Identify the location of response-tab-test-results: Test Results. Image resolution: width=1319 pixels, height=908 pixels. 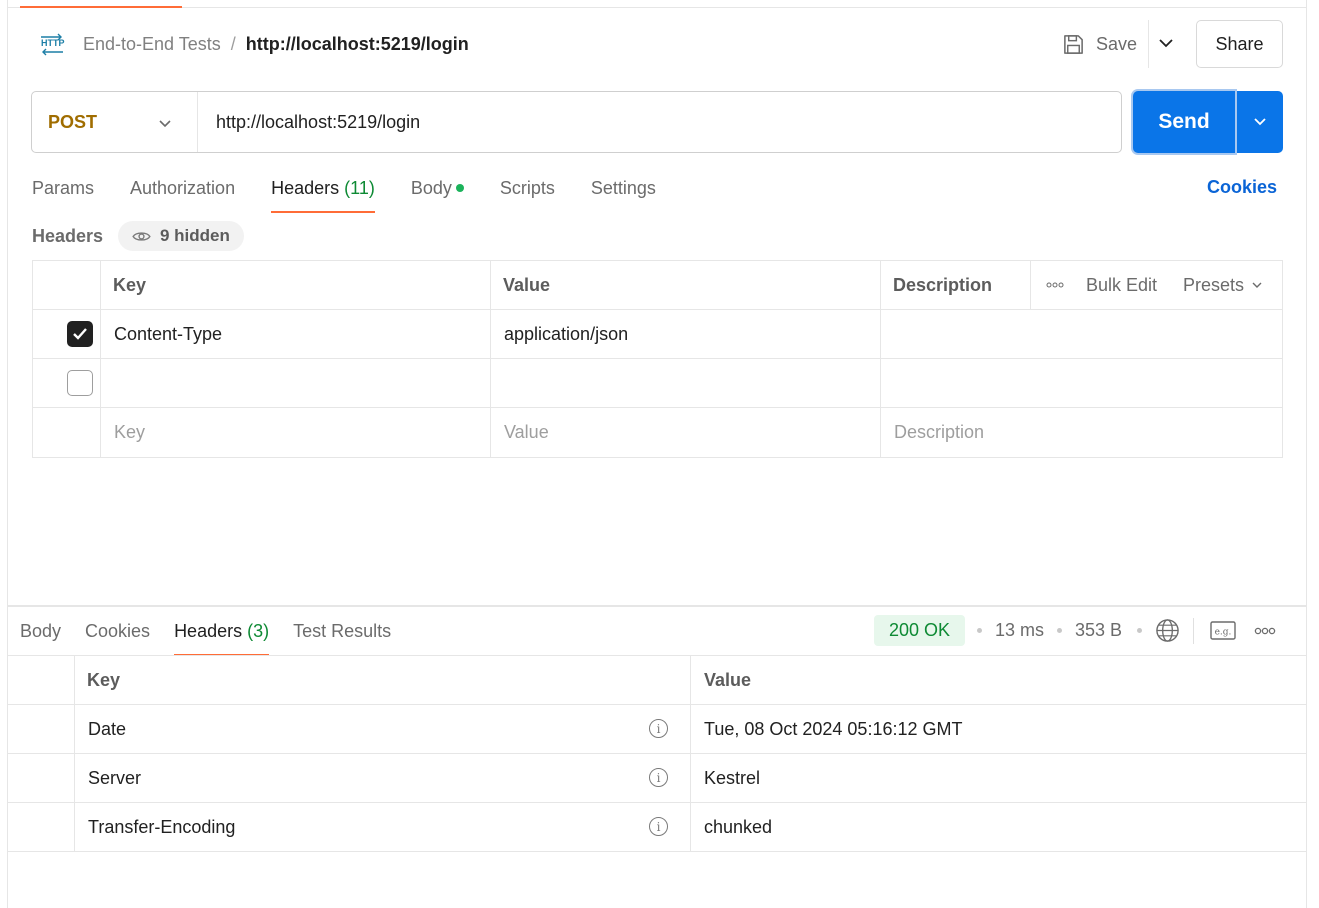
(342, 637).